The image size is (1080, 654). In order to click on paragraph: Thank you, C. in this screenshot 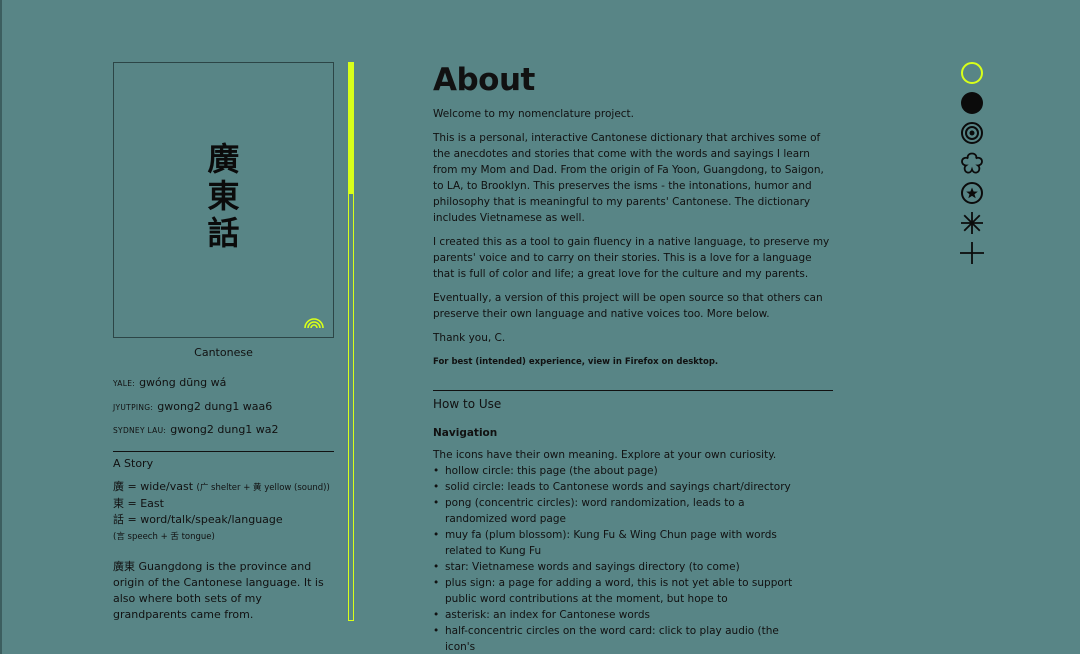, I will do `click(469, 338)`.